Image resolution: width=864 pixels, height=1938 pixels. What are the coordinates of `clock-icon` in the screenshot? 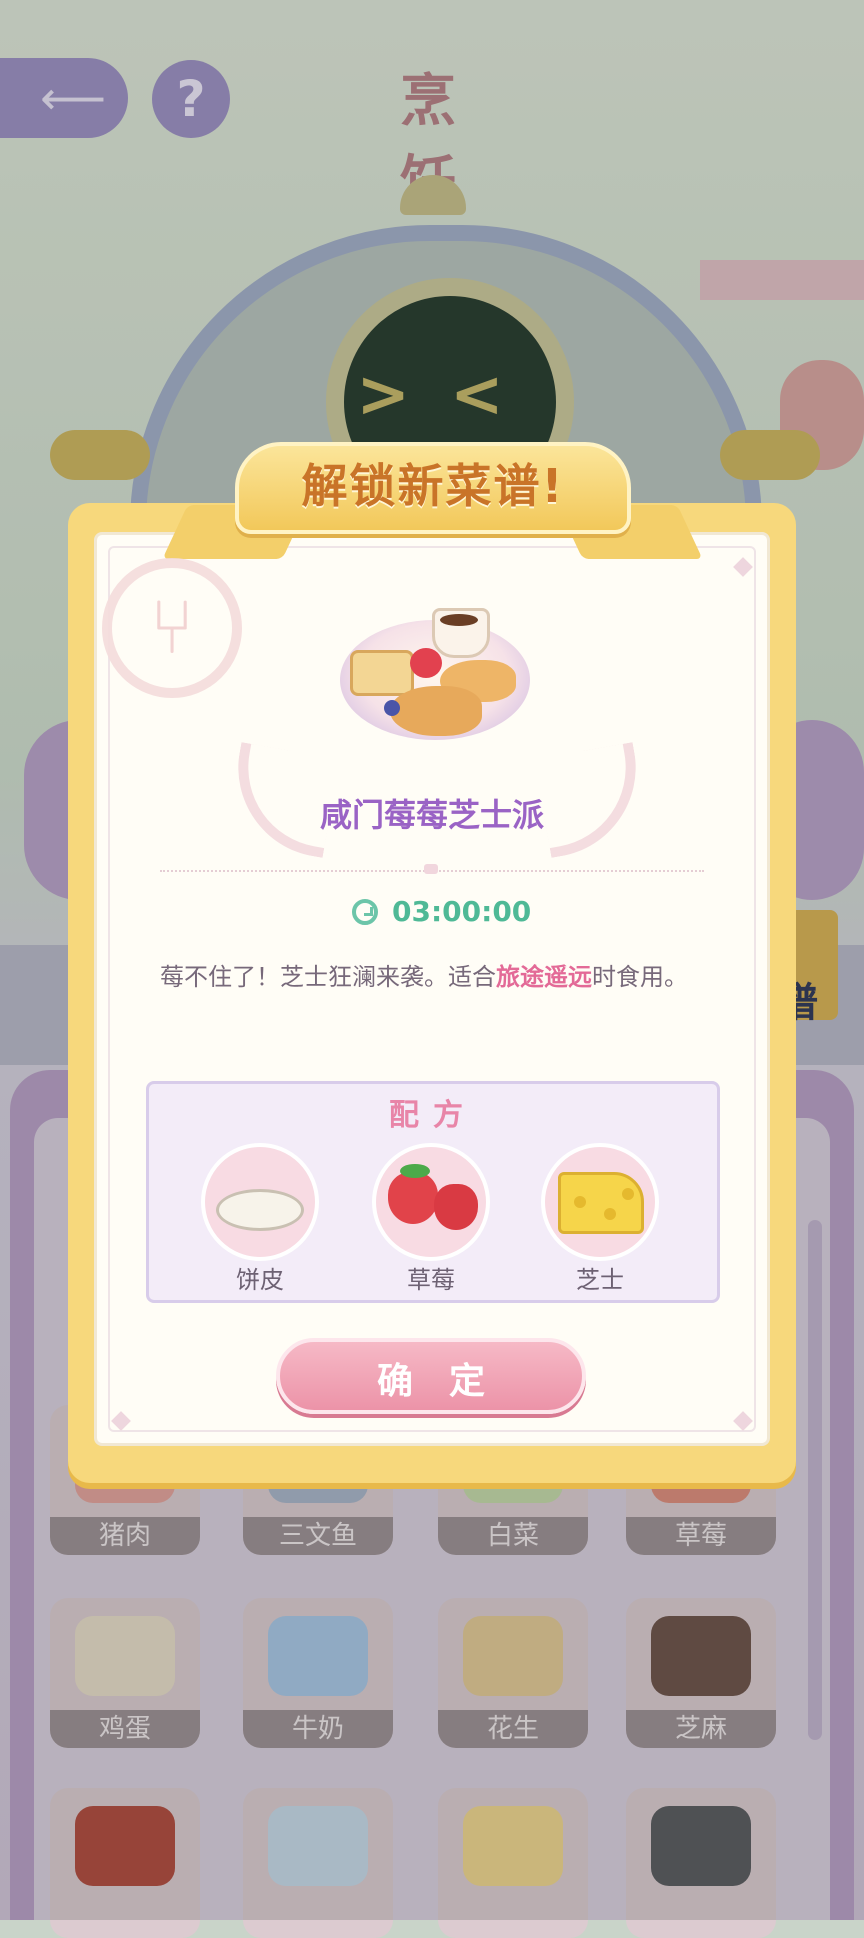 It's located at (365, 912).